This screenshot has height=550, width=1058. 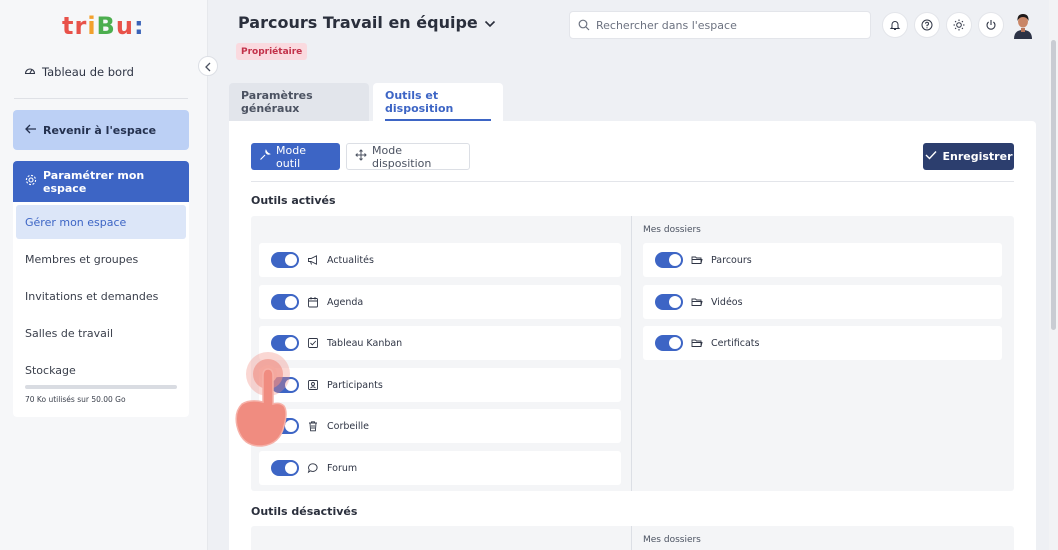 I want to click on logo-part: u, so click(x=124, y=26).